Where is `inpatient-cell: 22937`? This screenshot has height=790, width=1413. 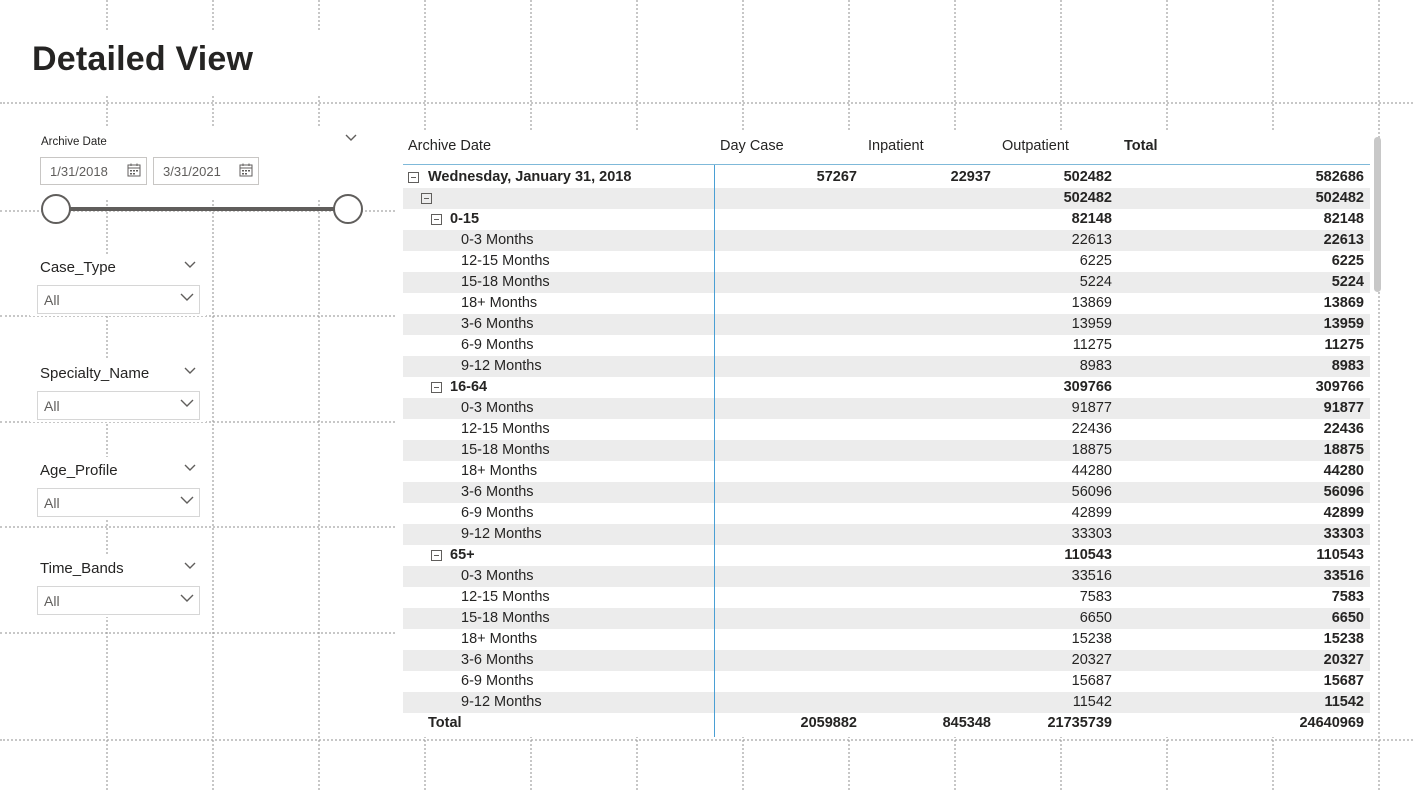
inpatient-cell: 22937 is located at coordinates (970, 177).